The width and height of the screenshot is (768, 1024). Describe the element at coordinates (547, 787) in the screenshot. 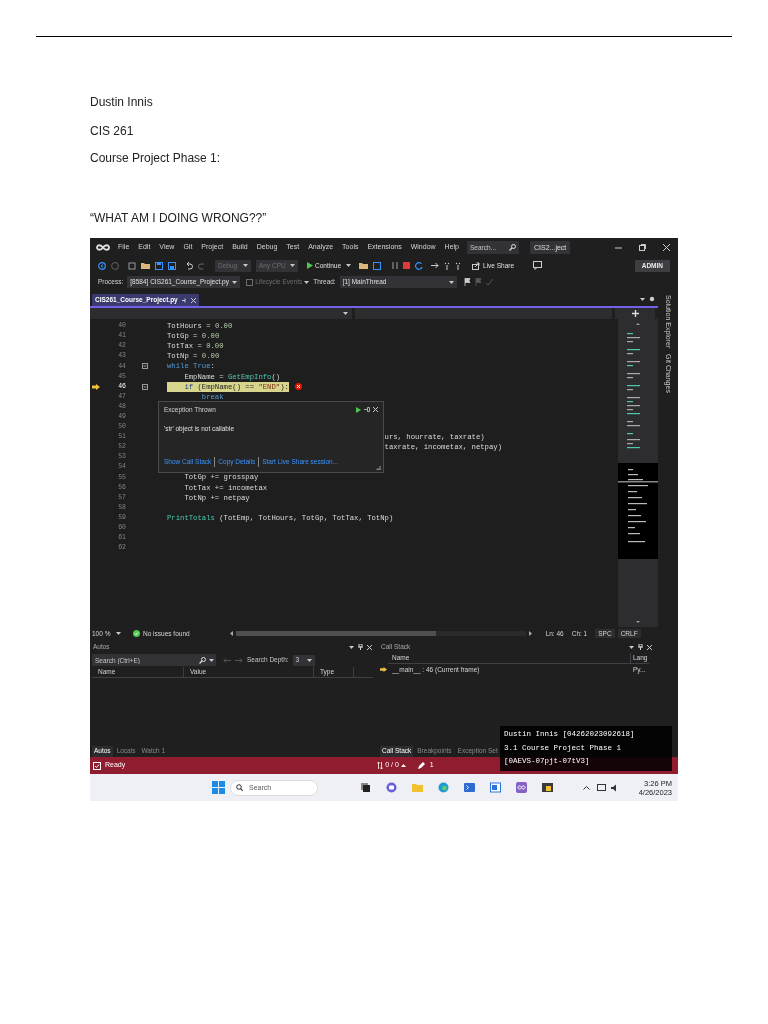

I see `python-app-icon` at that location.